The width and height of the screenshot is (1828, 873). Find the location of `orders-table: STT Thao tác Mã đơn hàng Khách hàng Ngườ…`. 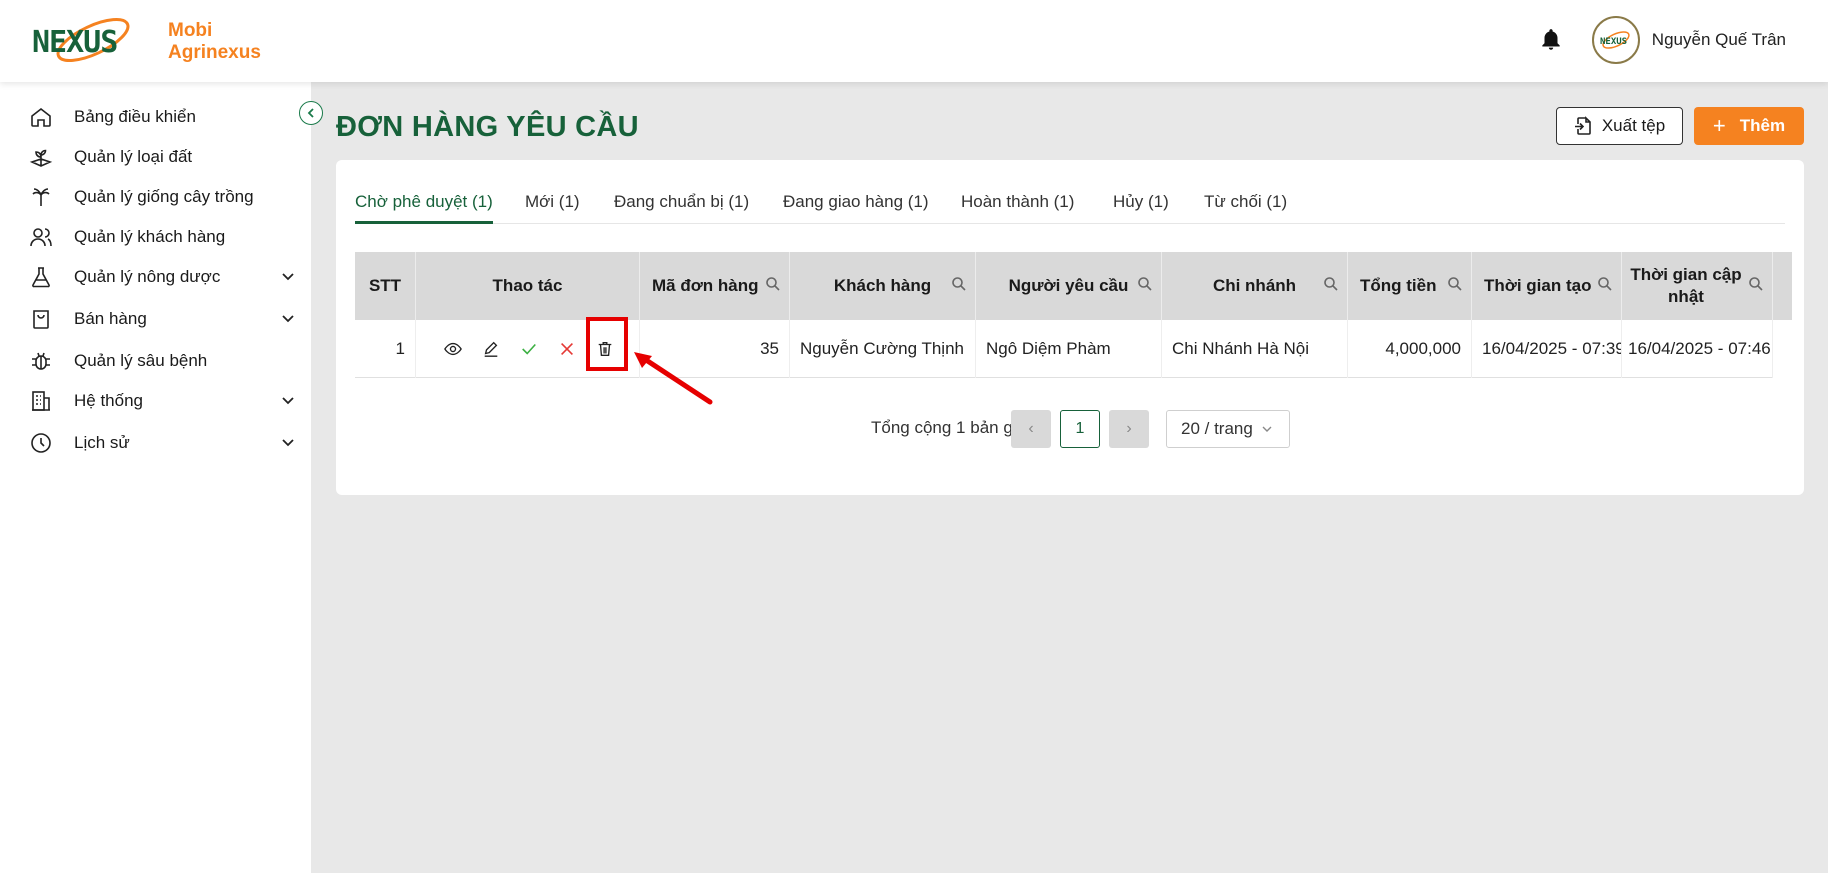

orders-table: STT Thao tác Mã đơn hàng Khách hàng Ngườ… is located at coordinates (1073, 315).